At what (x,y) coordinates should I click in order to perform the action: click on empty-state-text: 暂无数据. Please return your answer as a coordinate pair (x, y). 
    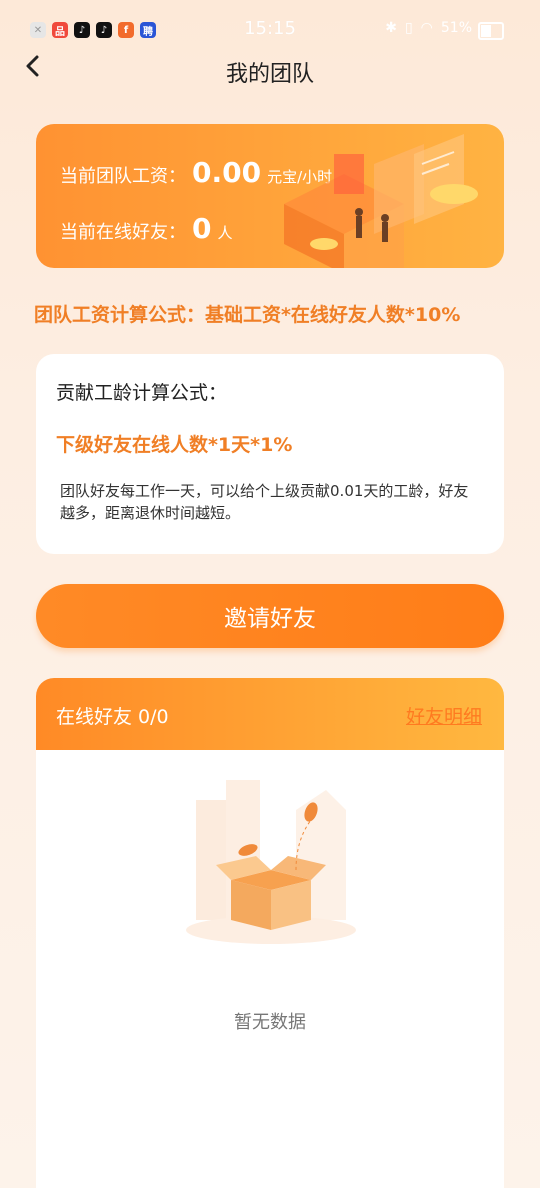
    Looking at the image, I should click on (270, 1022).